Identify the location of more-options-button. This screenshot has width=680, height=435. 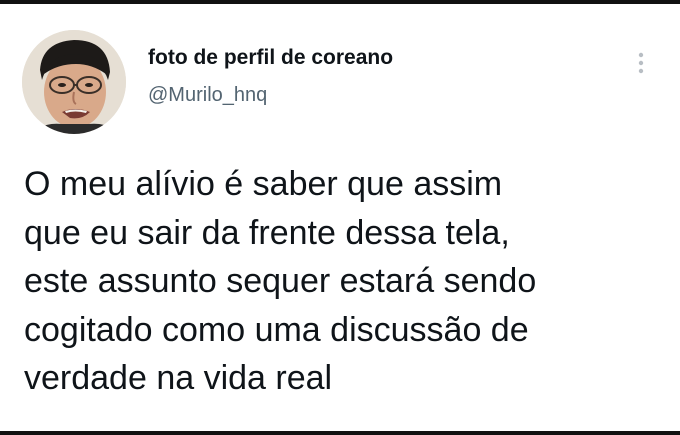
(641, 63).